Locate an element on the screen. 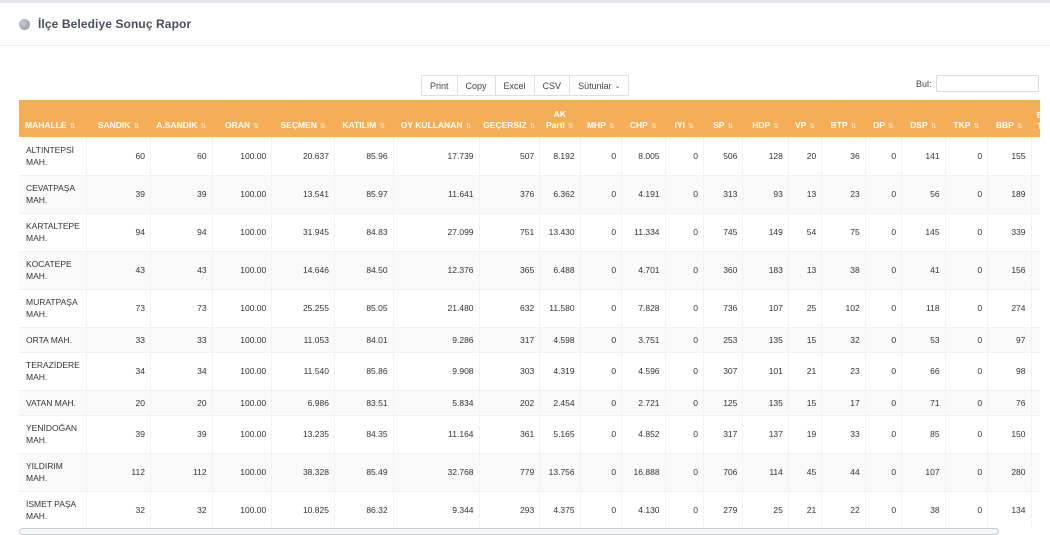  value-cell: 5.165 is located at coordinates (560, 434).